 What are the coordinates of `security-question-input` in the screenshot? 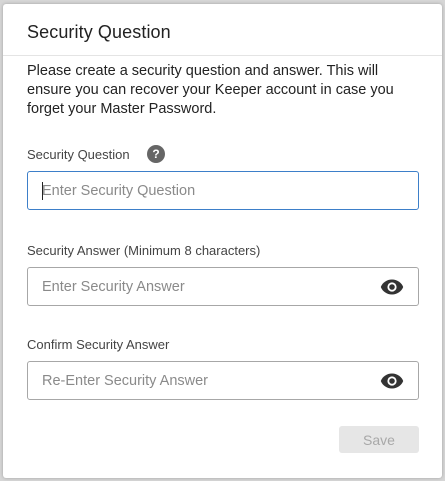 It's located at (223, 190).